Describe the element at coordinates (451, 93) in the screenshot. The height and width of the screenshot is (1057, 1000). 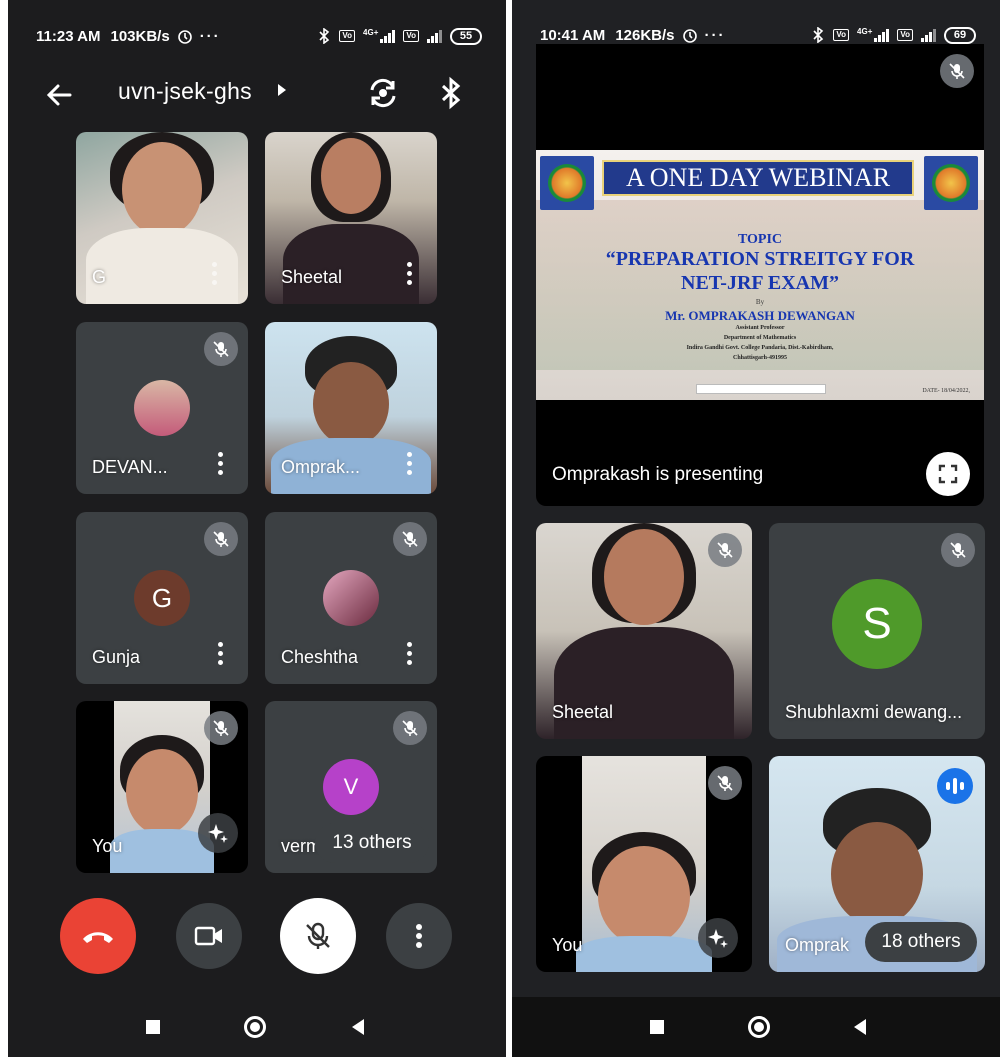
I see `bluetooth-audio-icon` at that location.